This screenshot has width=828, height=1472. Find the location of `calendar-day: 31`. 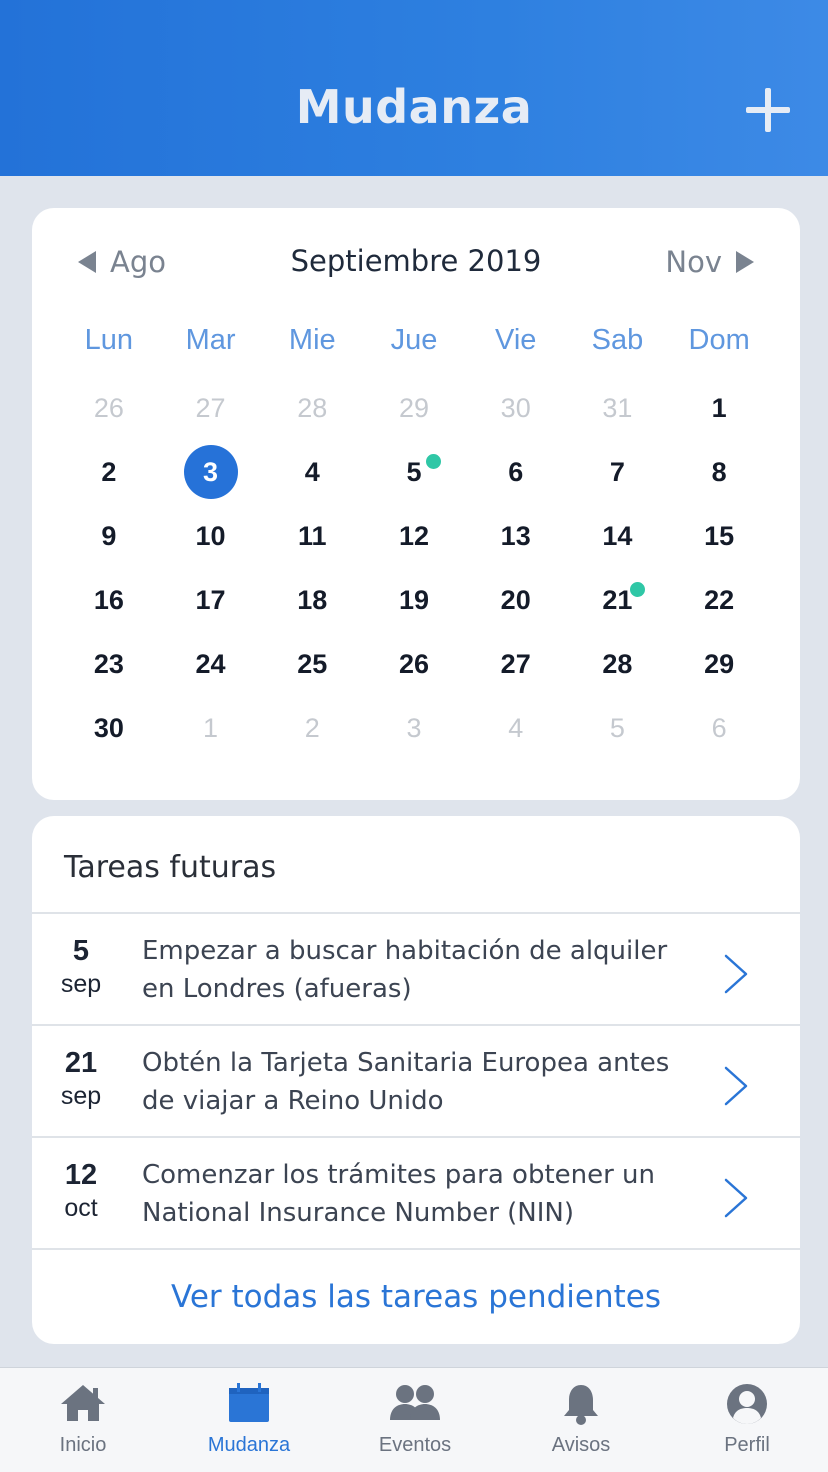

calendar-day: 31 is located at coordinates (618, 408).